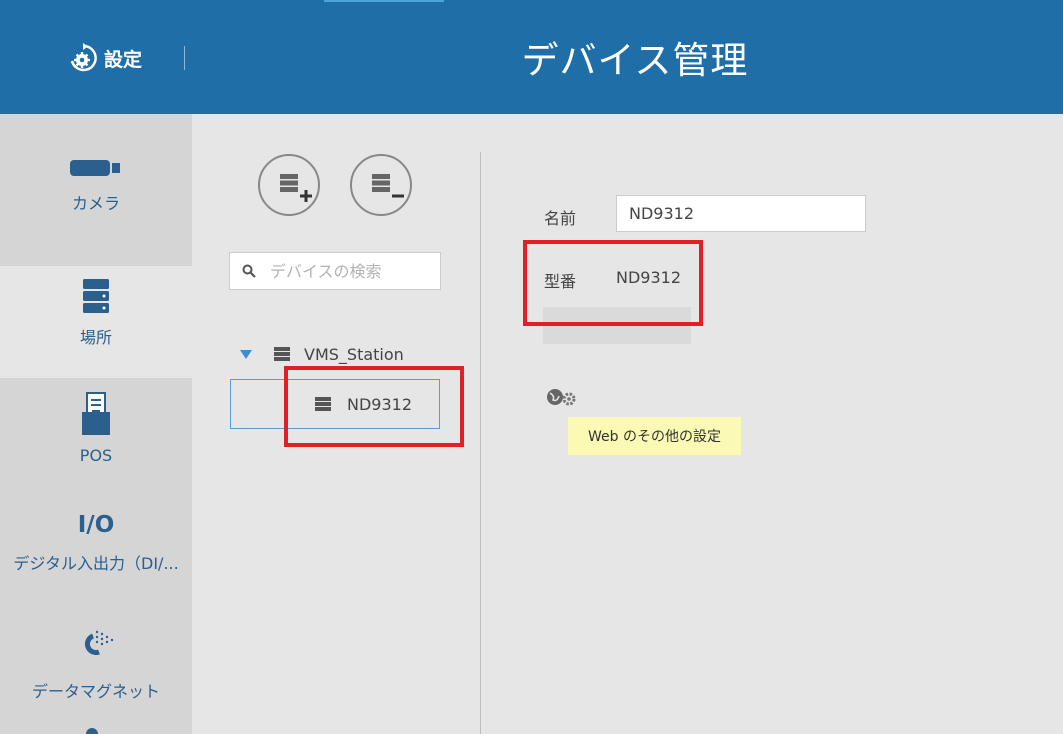 This screenshot has height=734, width=1063. I want to click on nav-item-camera: カメラ, so click(96, 180).